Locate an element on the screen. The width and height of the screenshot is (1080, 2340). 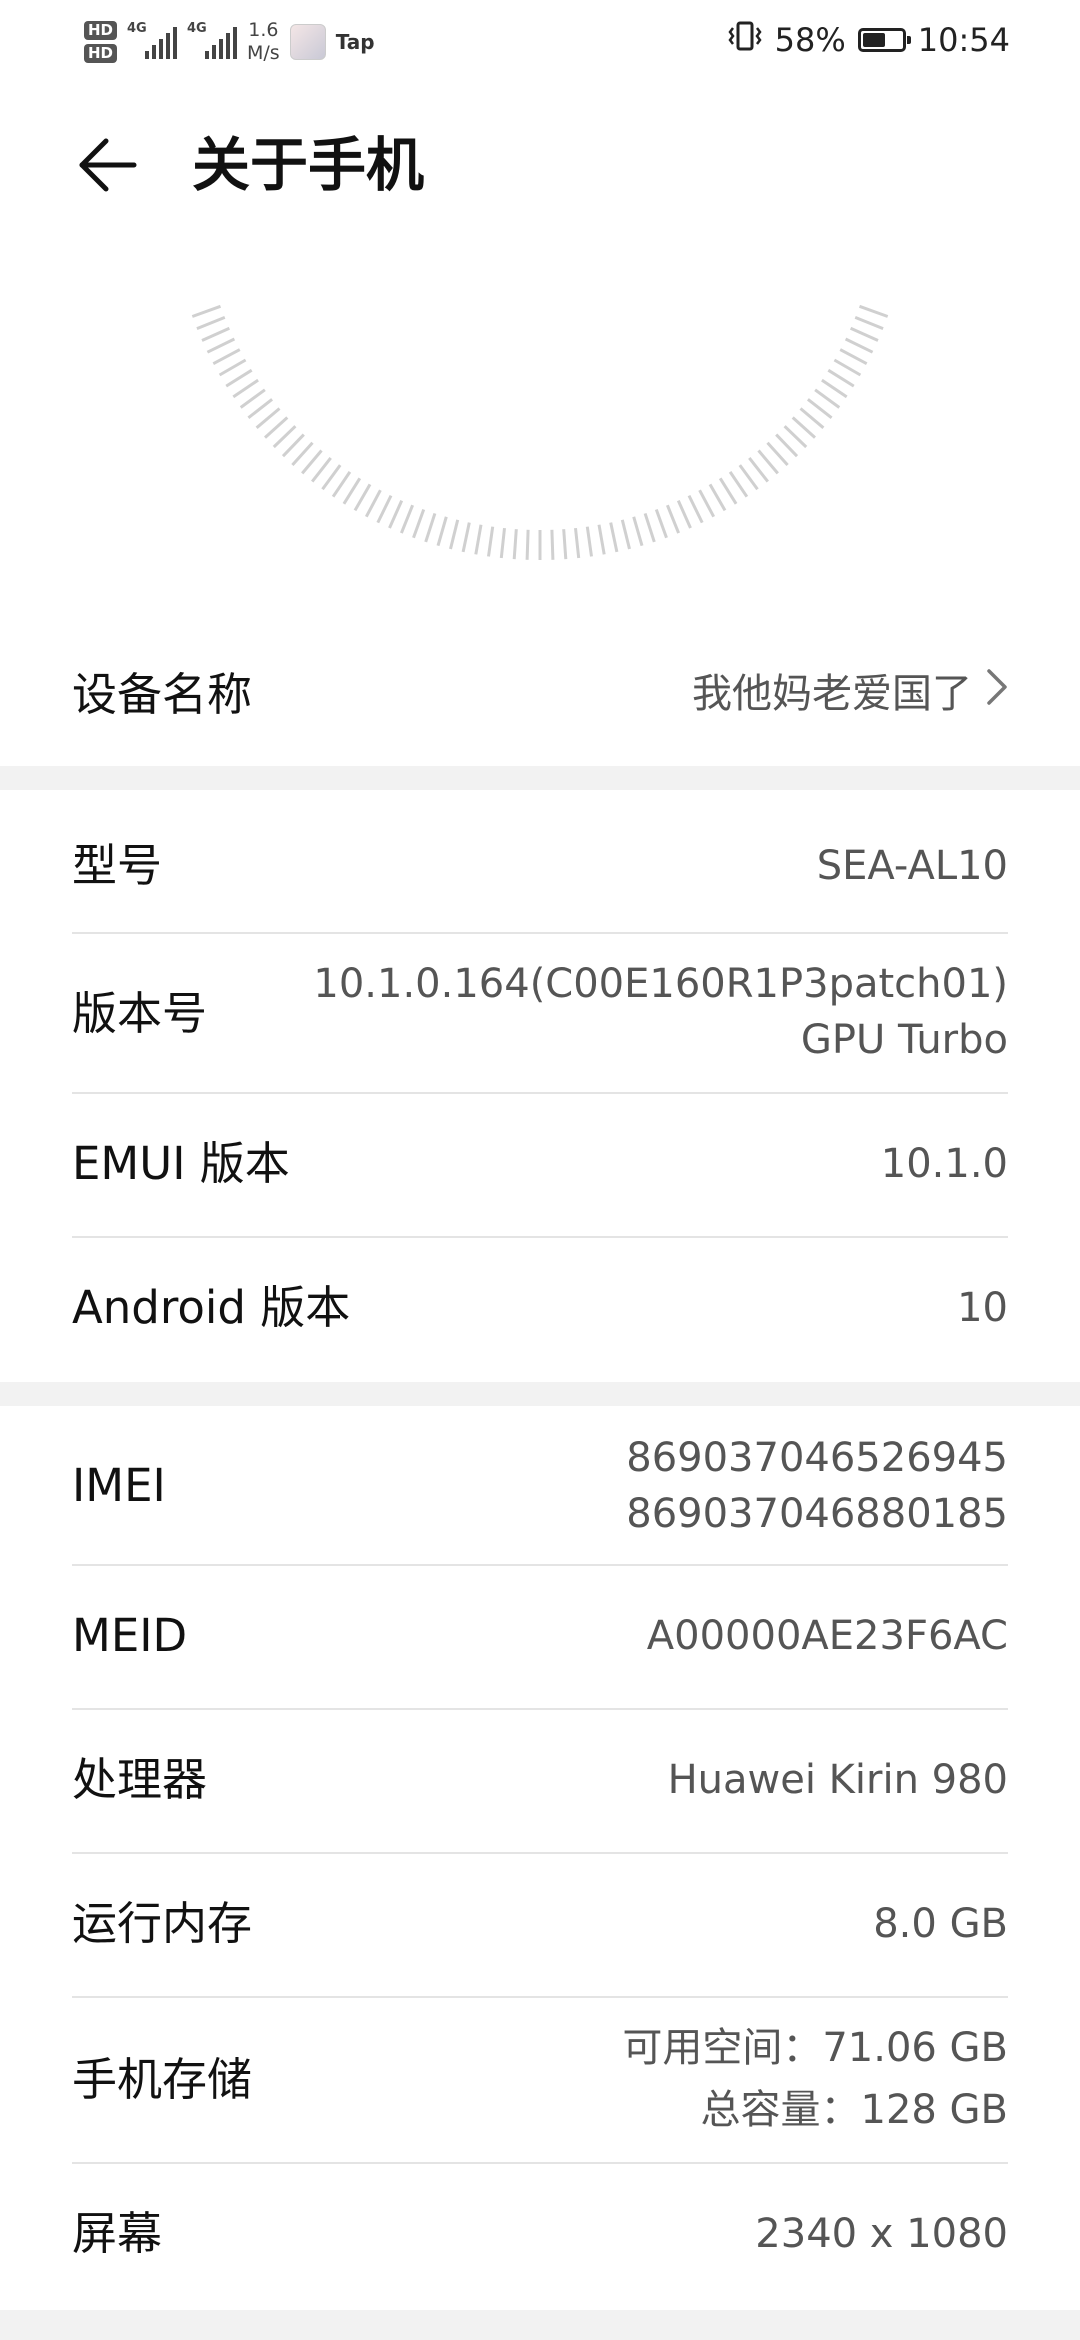
processor-value: Huawei Kirin 980 is located at coordinates (837, 1780).